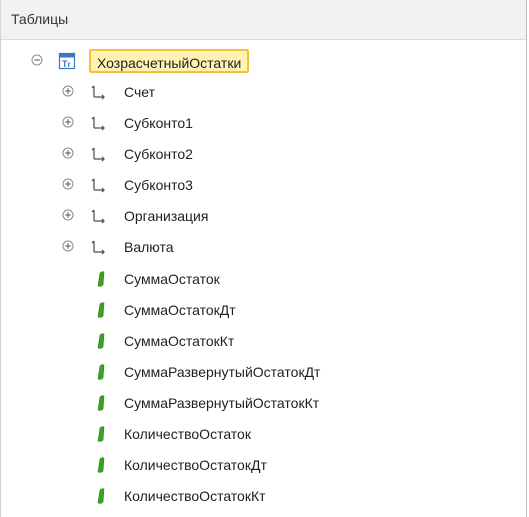 The height and width of the screenshot is (517, 529). Describe the element at coordinates (37, 60) in the screenshot. I see `collapse-icon` at that location.